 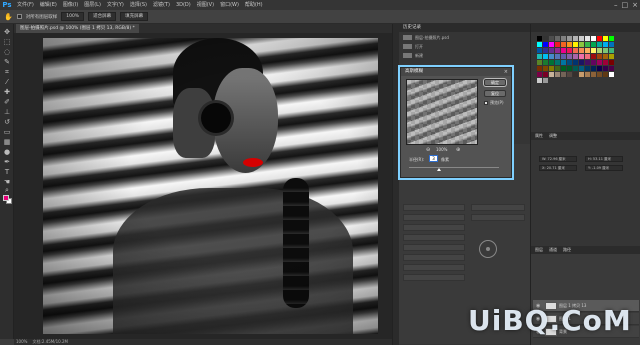 I want to click on type-tool-icon: T, so click(x=7, y=172).